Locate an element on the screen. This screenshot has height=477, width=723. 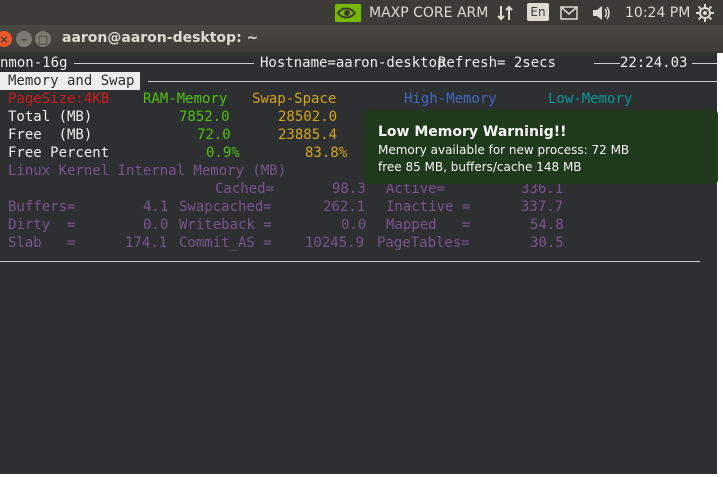
notification-body-line1: Memory available for new process: 72 MB is located at coordinates (504, 150).